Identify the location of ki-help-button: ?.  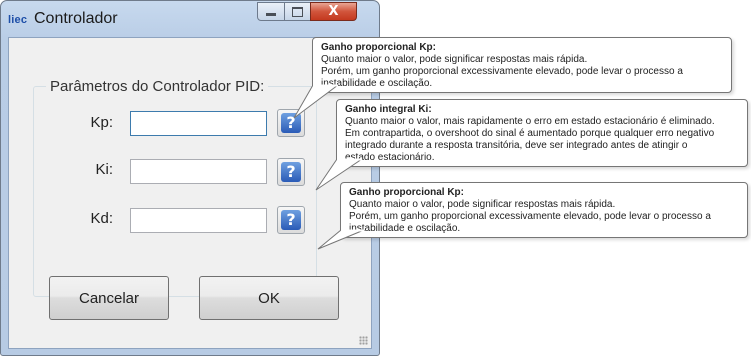
(291, 172).